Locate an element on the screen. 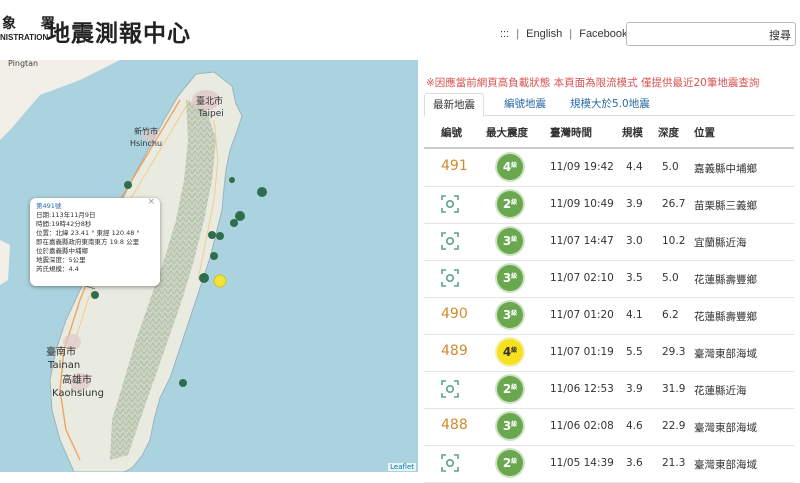 The image size is (800, 483). top-links: ::: | English | Facebook is located at coordinates (564, 34).